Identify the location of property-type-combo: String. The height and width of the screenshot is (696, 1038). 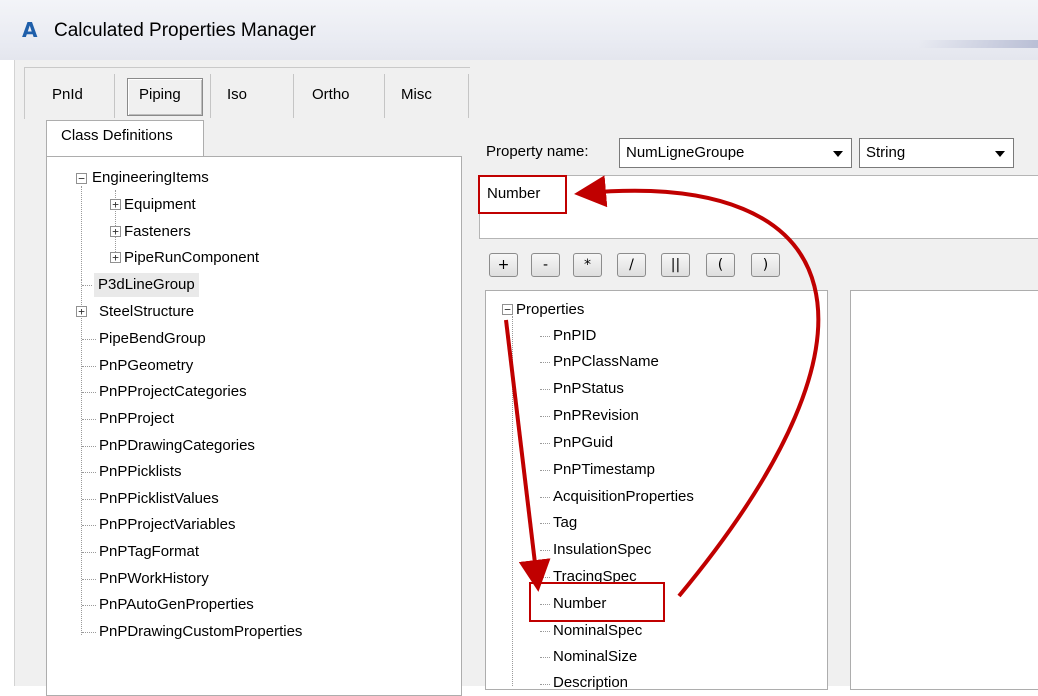
(936, 153).